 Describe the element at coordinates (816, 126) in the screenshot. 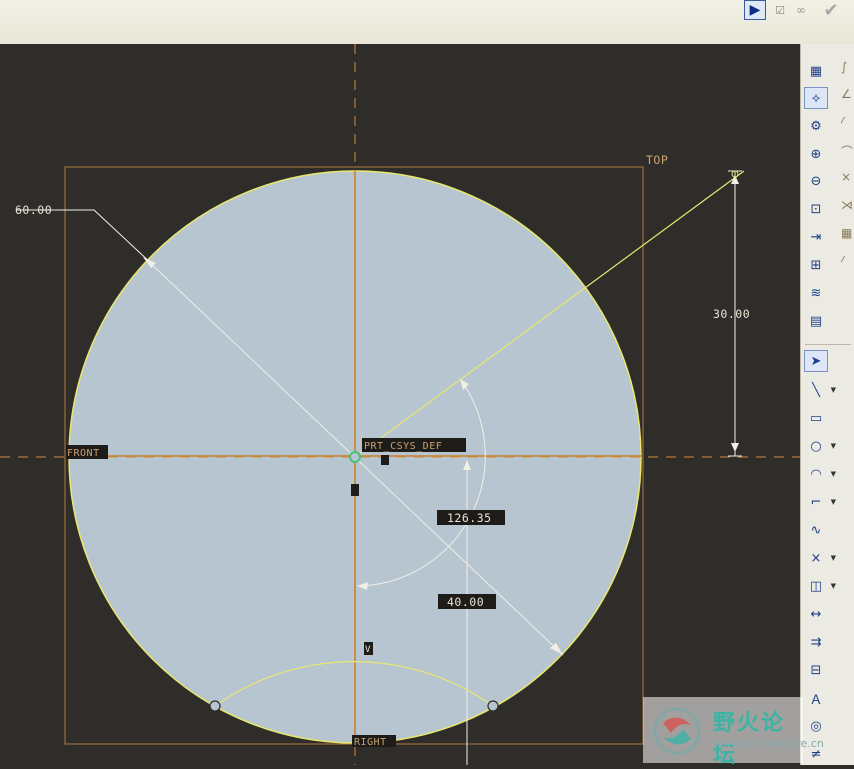

I see `orient-icon: ⚙` at that location.